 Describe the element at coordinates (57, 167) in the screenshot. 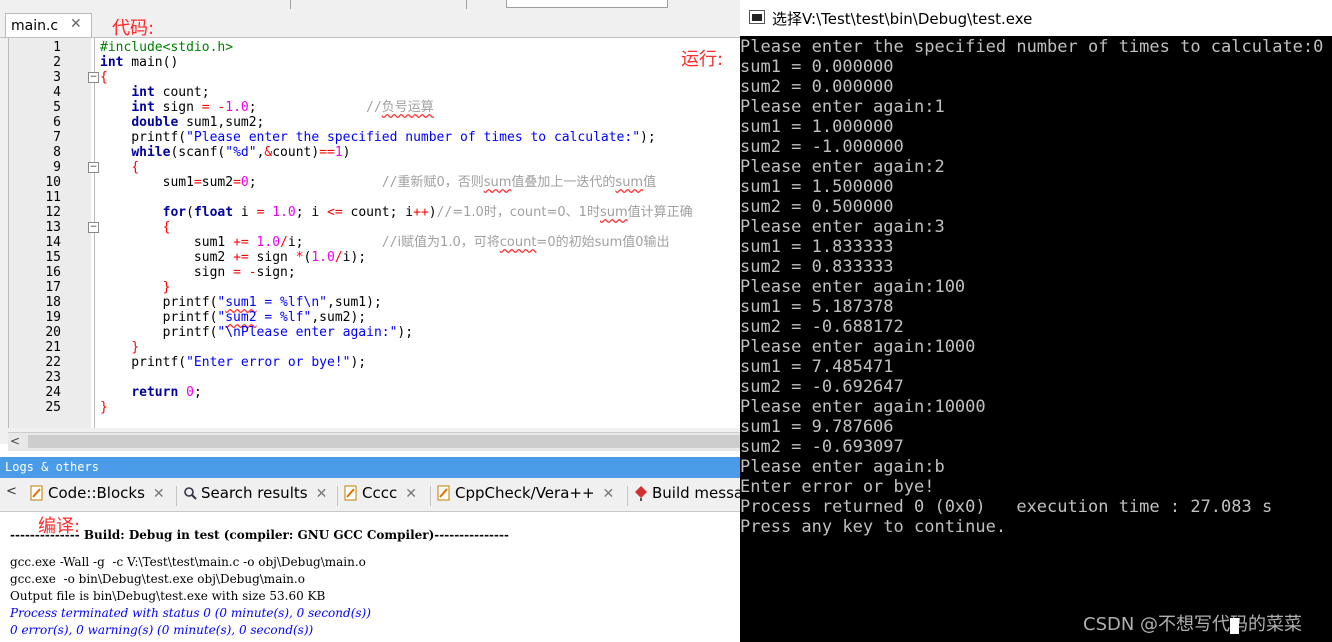

I see `line-number: 9` at that location.